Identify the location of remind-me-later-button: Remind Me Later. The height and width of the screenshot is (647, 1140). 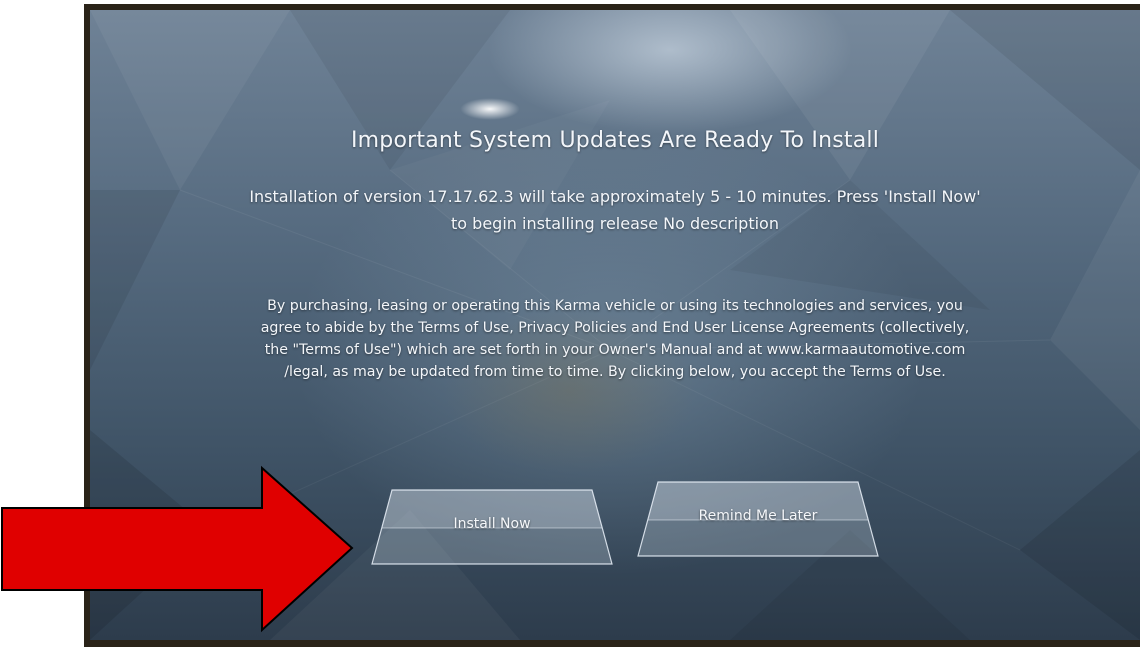
(758, 519).